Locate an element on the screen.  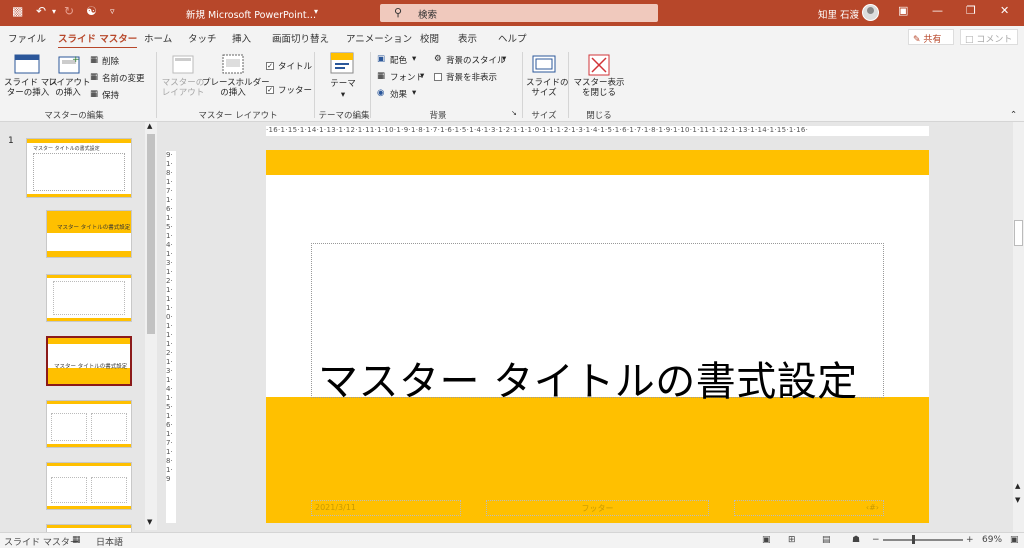
theme-icon is located at coordinates (342, 63).